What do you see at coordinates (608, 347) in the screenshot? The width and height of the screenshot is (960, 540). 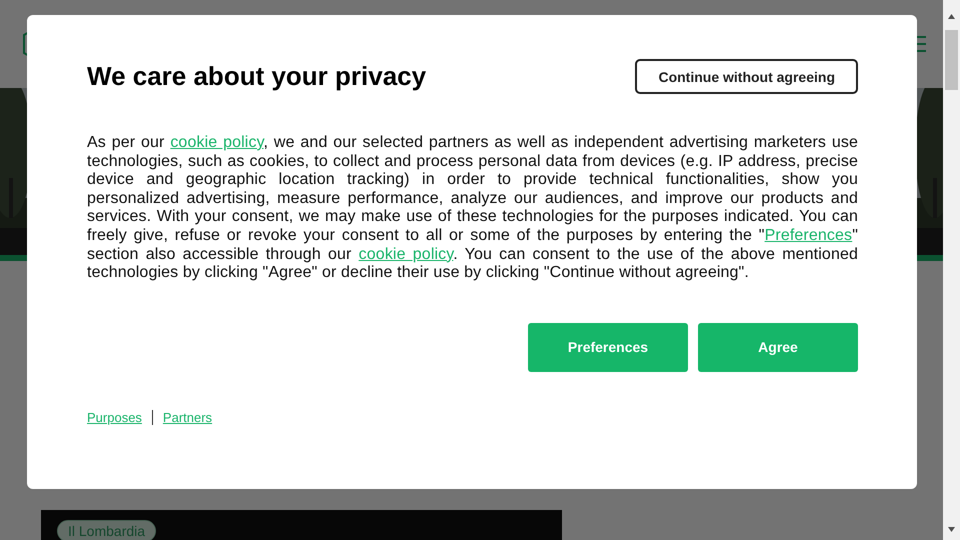 I see `preferences-button: Preferences` at bounding box center [608, 347].